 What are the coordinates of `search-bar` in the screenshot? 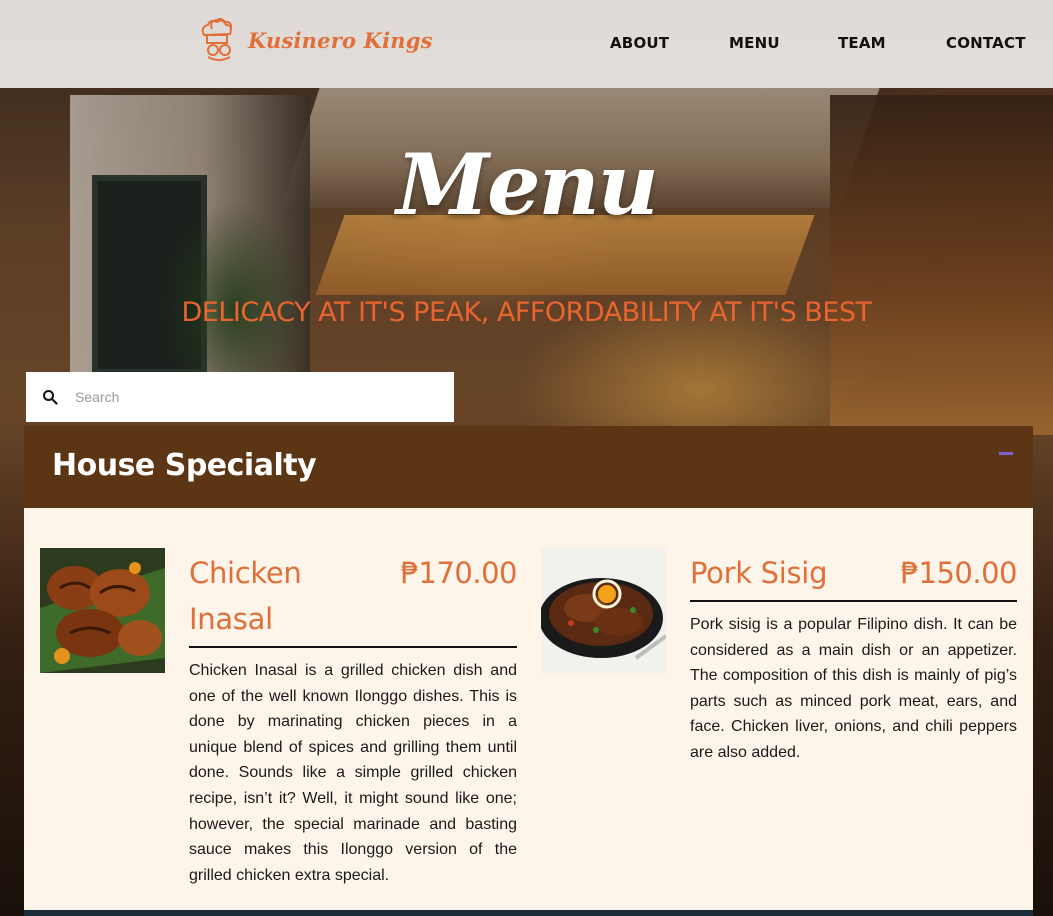 It's located at (240, 397).